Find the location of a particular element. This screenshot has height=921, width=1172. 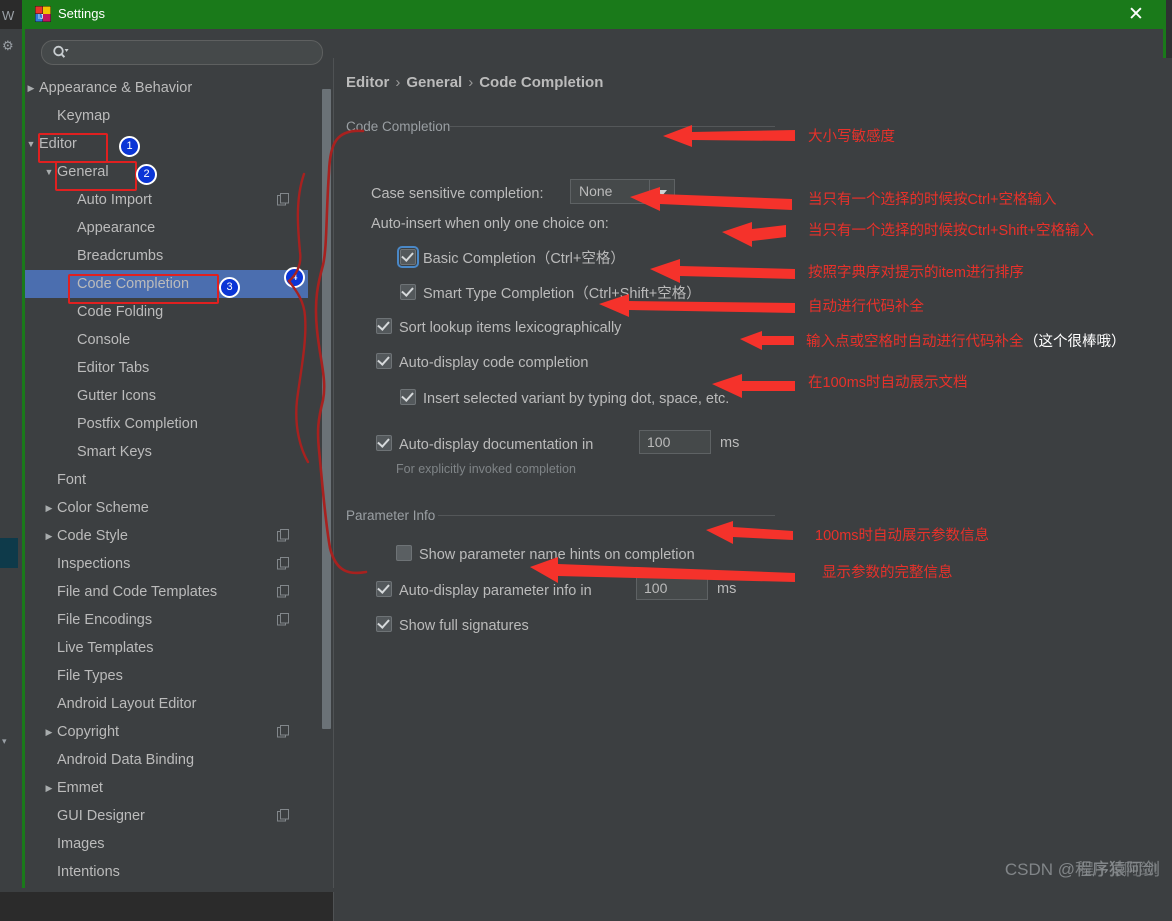

sidebar-item-code-folding: Code Folding is located at coordinates (166, 312).